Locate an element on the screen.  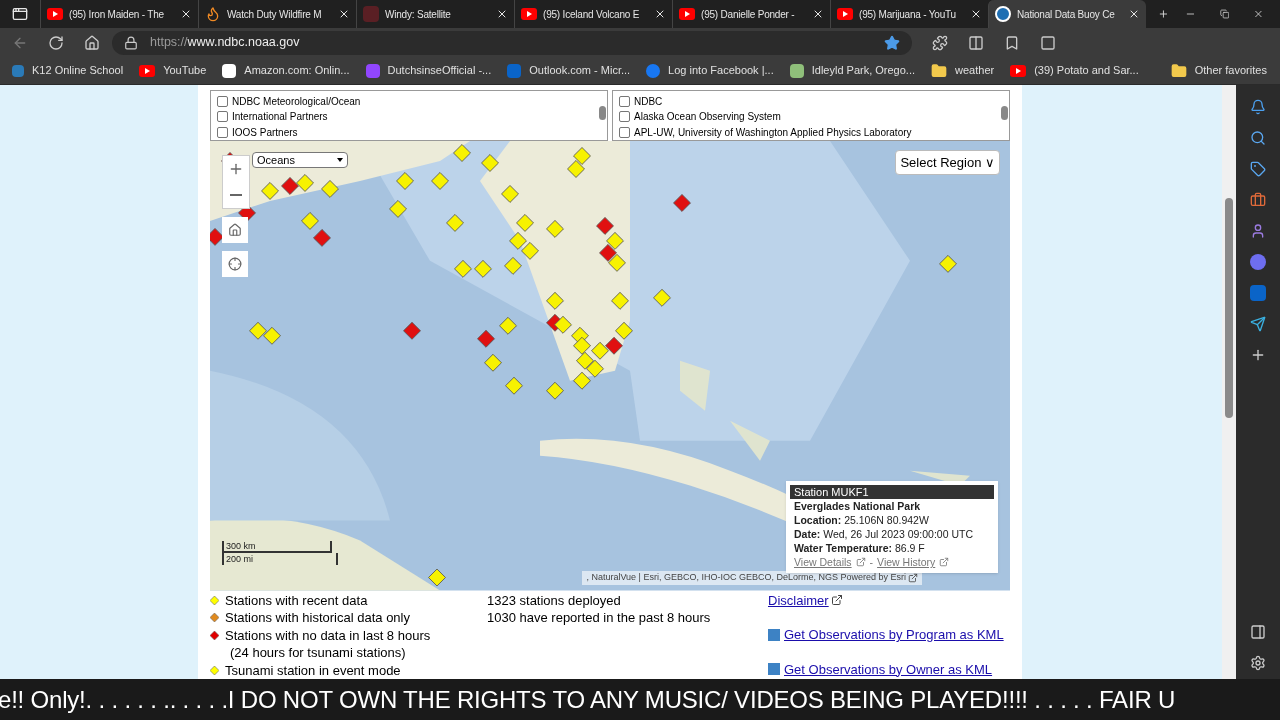
search-icon is located at coordinates (1258, 138).